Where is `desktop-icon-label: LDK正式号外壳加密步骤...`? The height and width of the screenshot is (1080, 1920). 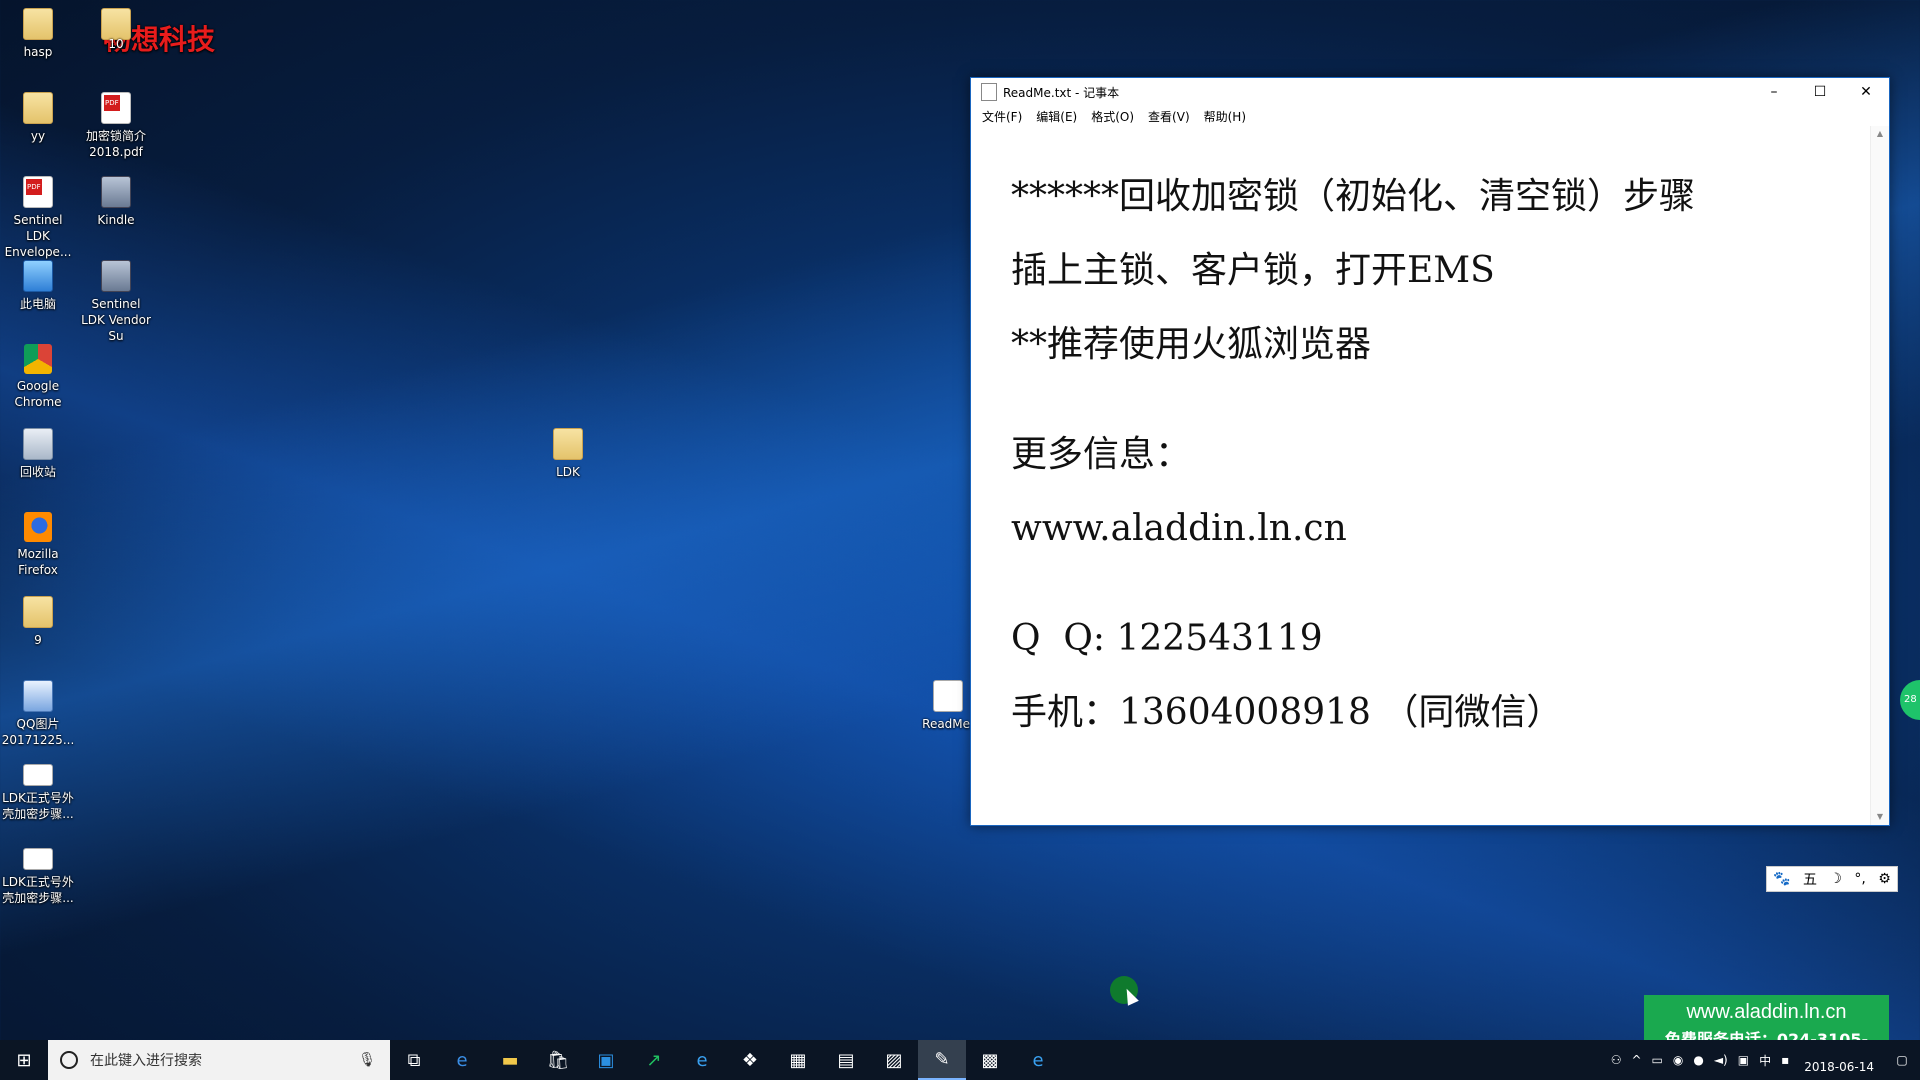
desktop-icon-label: LDK正式号外壳加密步骤... is located at coordinates (38, 806).